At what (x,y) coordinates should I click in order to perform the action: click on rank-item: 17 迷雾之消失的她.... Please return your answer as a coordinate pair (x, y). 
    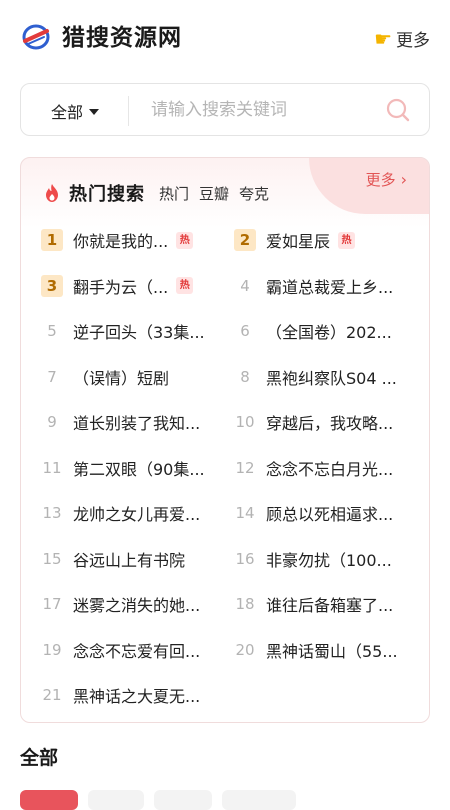
    Looking at the image, I should click on (128, 604).